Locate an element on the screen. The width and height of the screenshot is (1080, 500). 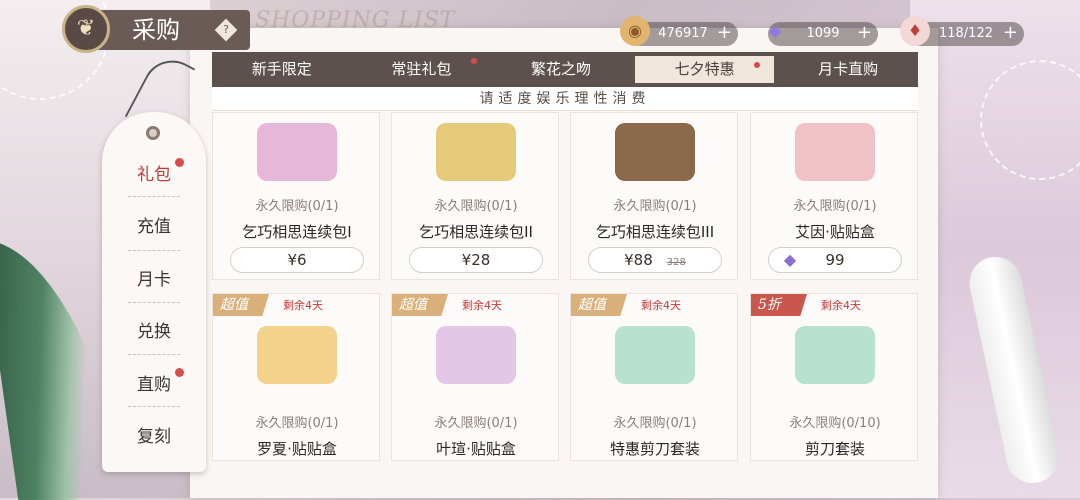
add-stamina-button: + is located at coordinates (1010, 33).